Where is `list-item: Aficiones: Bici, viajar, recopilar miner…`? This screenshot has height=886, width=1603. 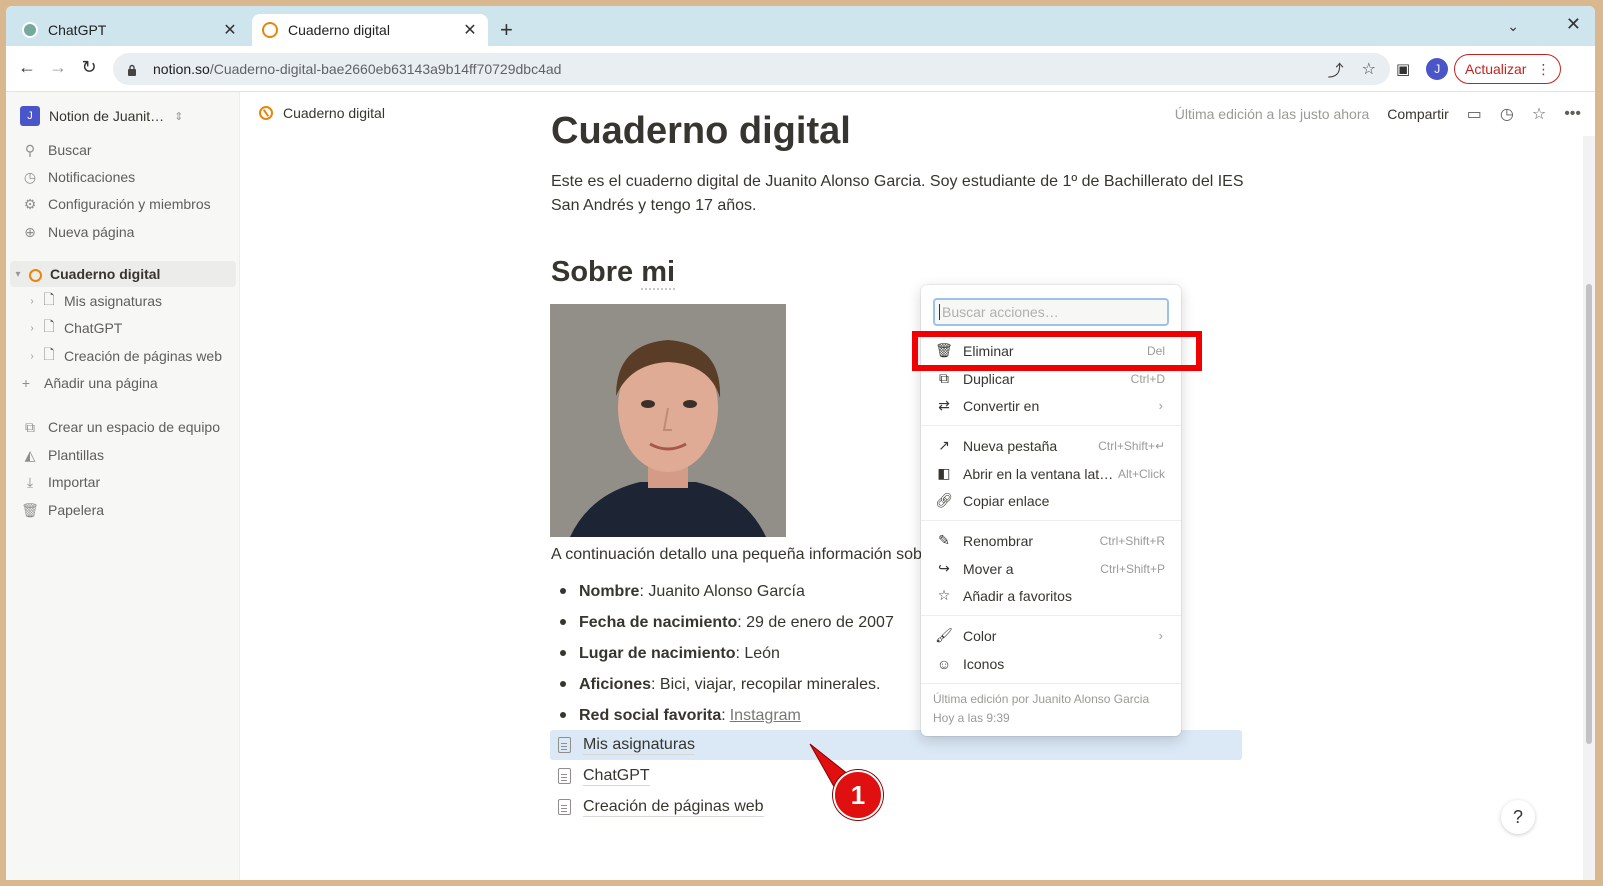
list-item: Aficiones: Bici, viajar, recopilar miner… is located at coordinates (722, 684).